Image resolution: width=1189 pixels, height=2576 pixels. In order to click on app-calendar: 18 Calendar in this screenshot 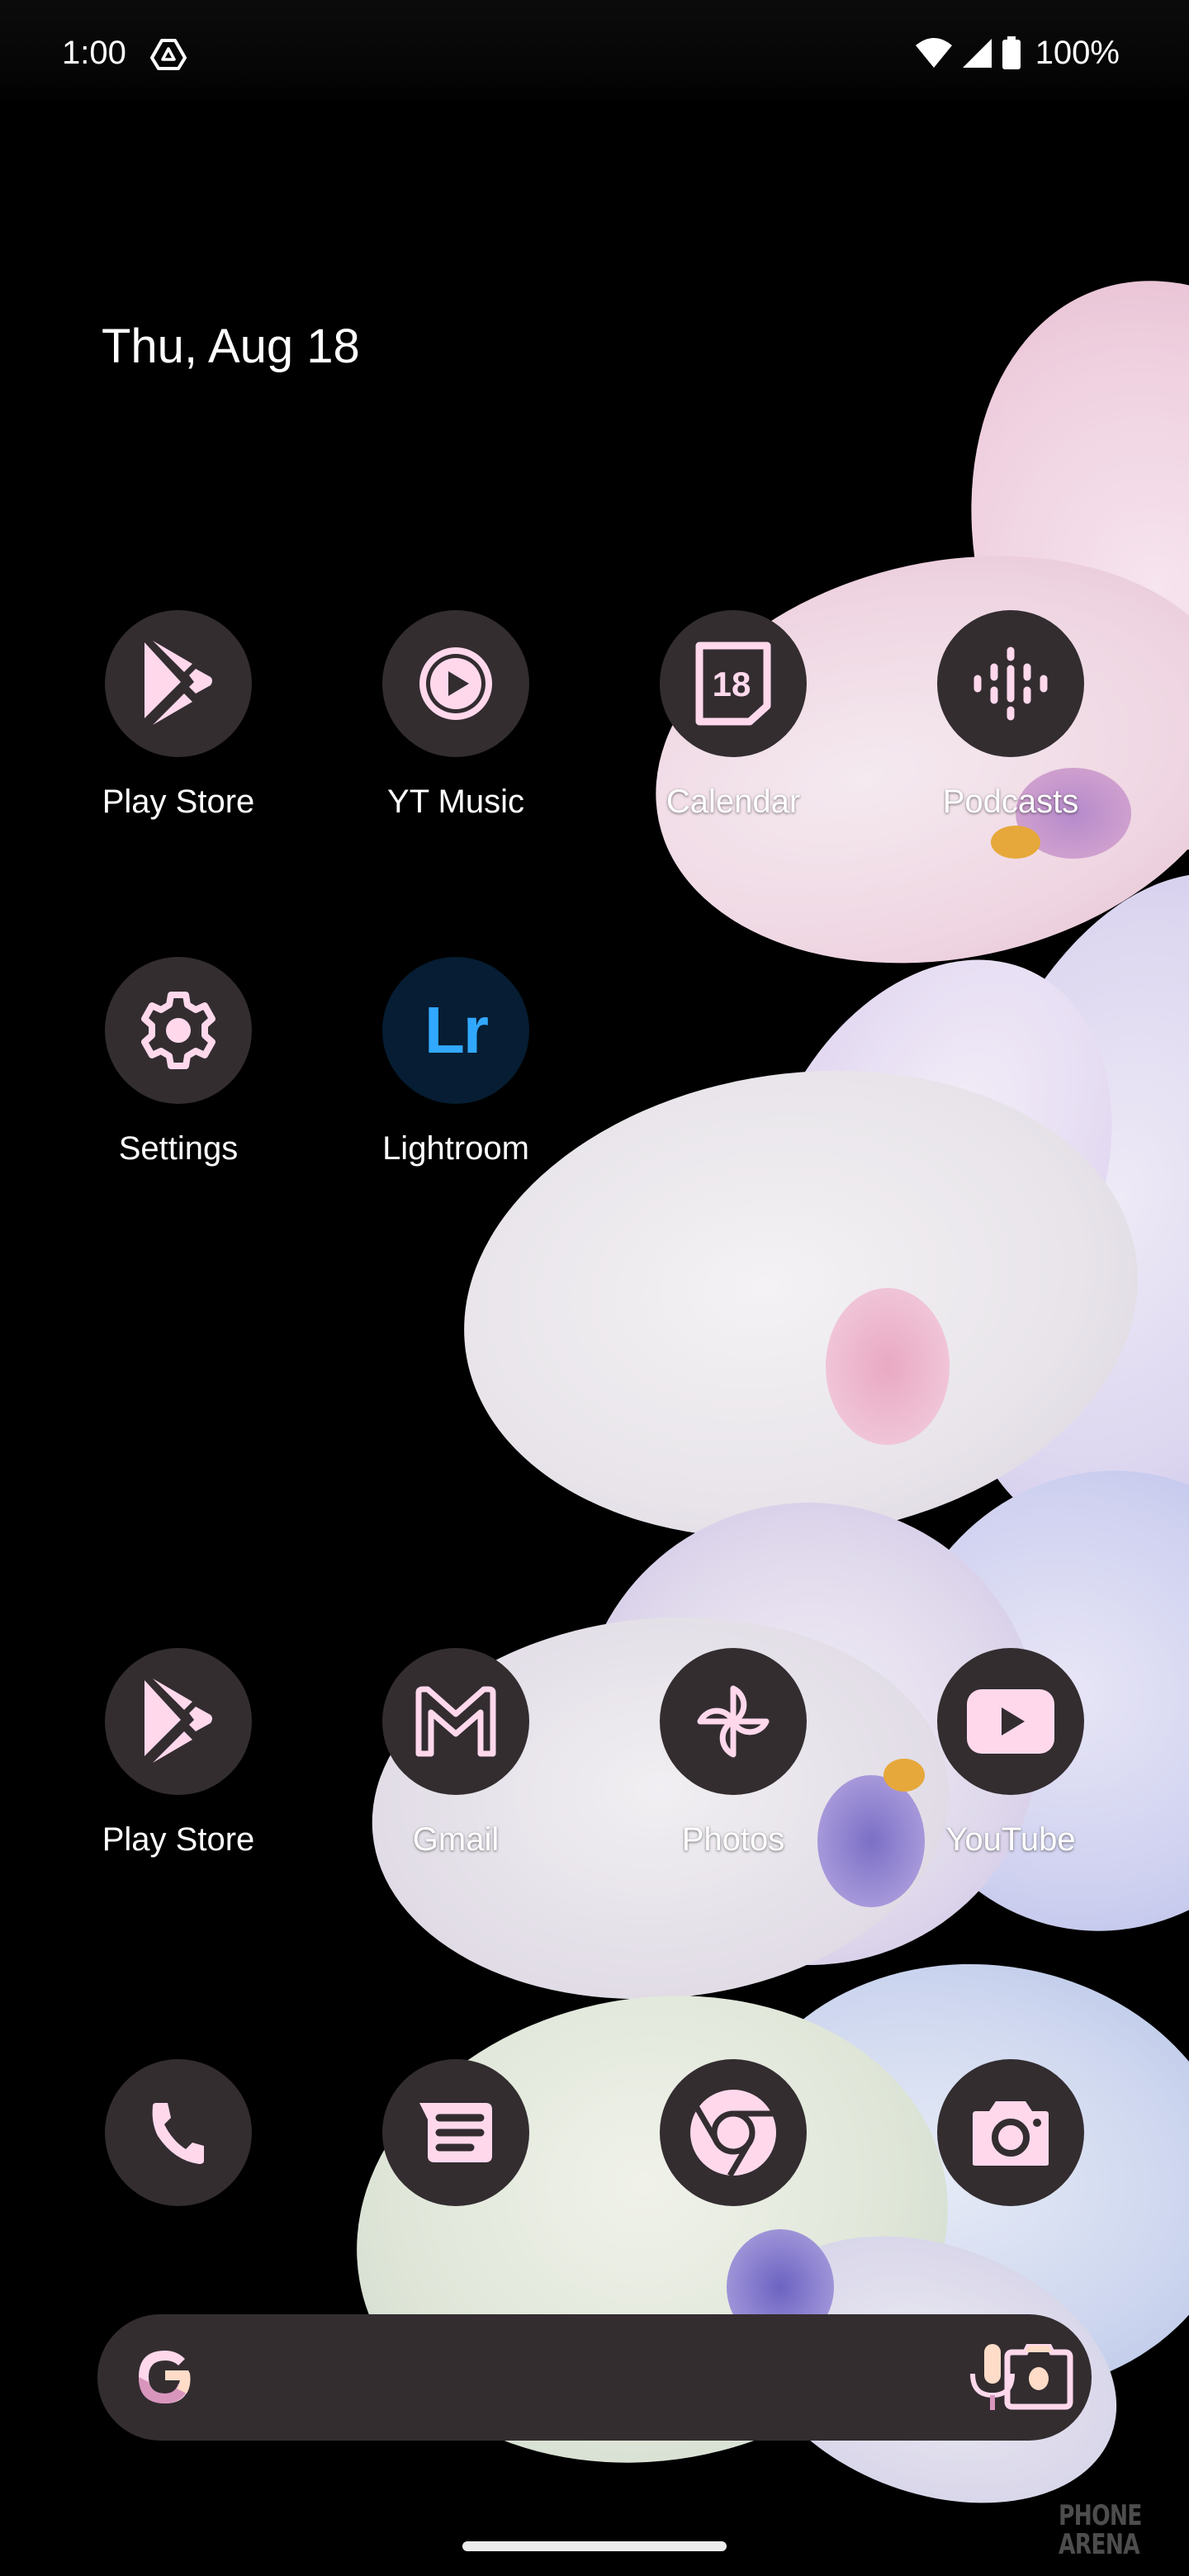, I will do `click(733, 730)`.